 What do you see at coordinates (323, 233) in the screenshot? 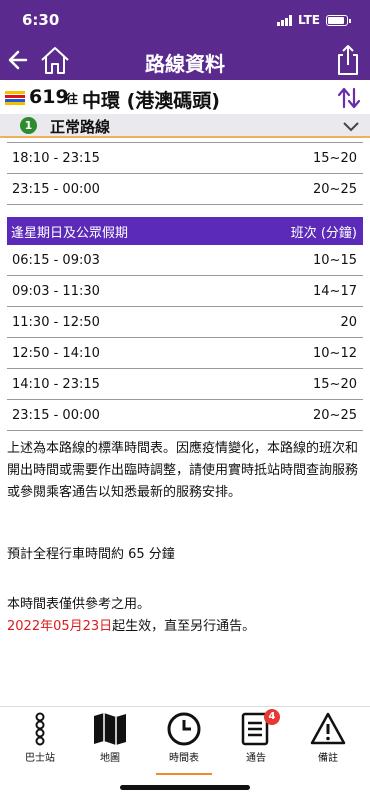
I see `frequency-header: 班次 (分鐘)` at bounding box center [323, 233].